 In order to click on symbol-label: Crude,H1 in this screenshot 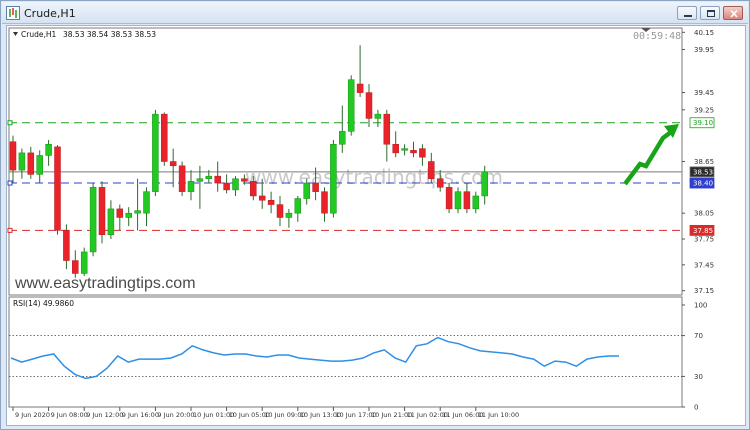, I will do `click(38, 34)`.